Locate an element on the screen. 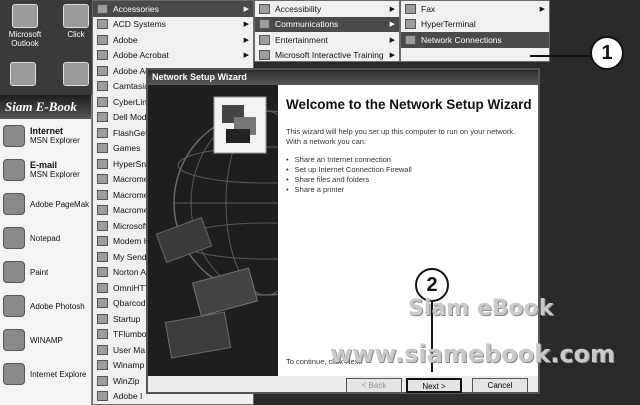 The height and width of the screenshot is (405, 640). pinned-internet: Internet MSN Explorer is located at coordinates (45, 136).